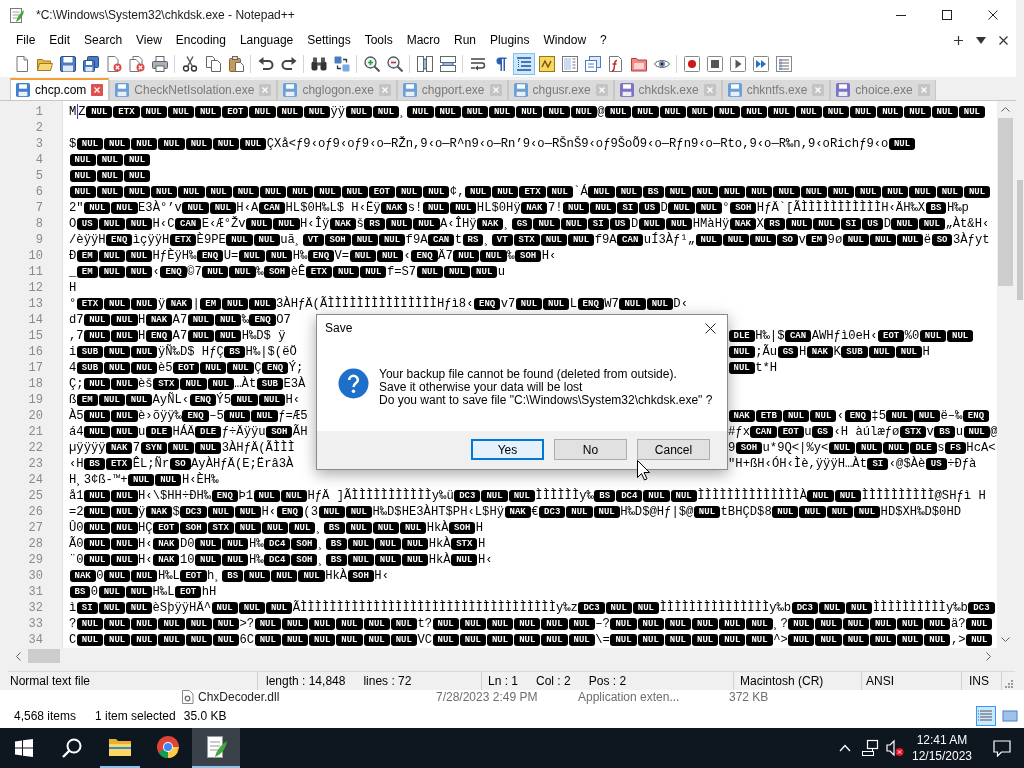 The height and width of the screenshot is (768, 1024). What do you see at coordinates (492, 144) in the screenshot?
I see `code-line: $ NUL NUL NUL NUL NUL NUL NUL ÇXå<ƒ9‹oƒ9‹oƒ9‹o—RŽn,9‹o—R^n9‹o—Rn’9‹o—RŠnŠ9‹oƒ9ŠoÕ9‹o—Rƒn9‹o—Rto,9‹o—R‰n,9‹oRichƒ9‹o NUL` at bounding box center [492, 144].